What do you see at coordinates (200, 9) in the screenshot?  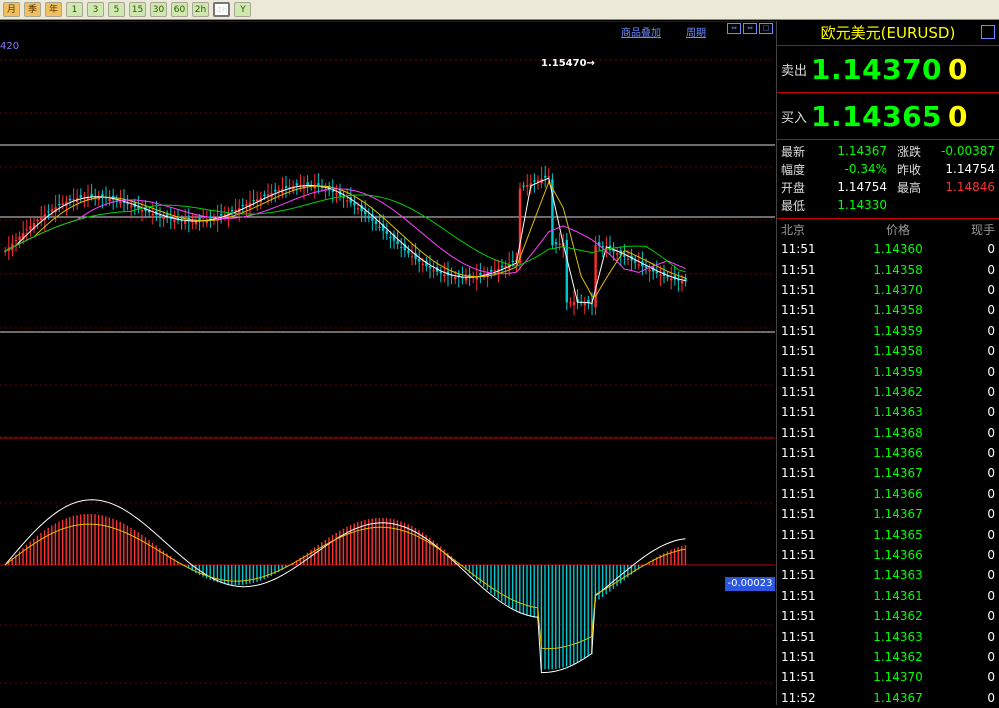 I see `timeframe-button-9: 2h` at bounding box center [200, 9].